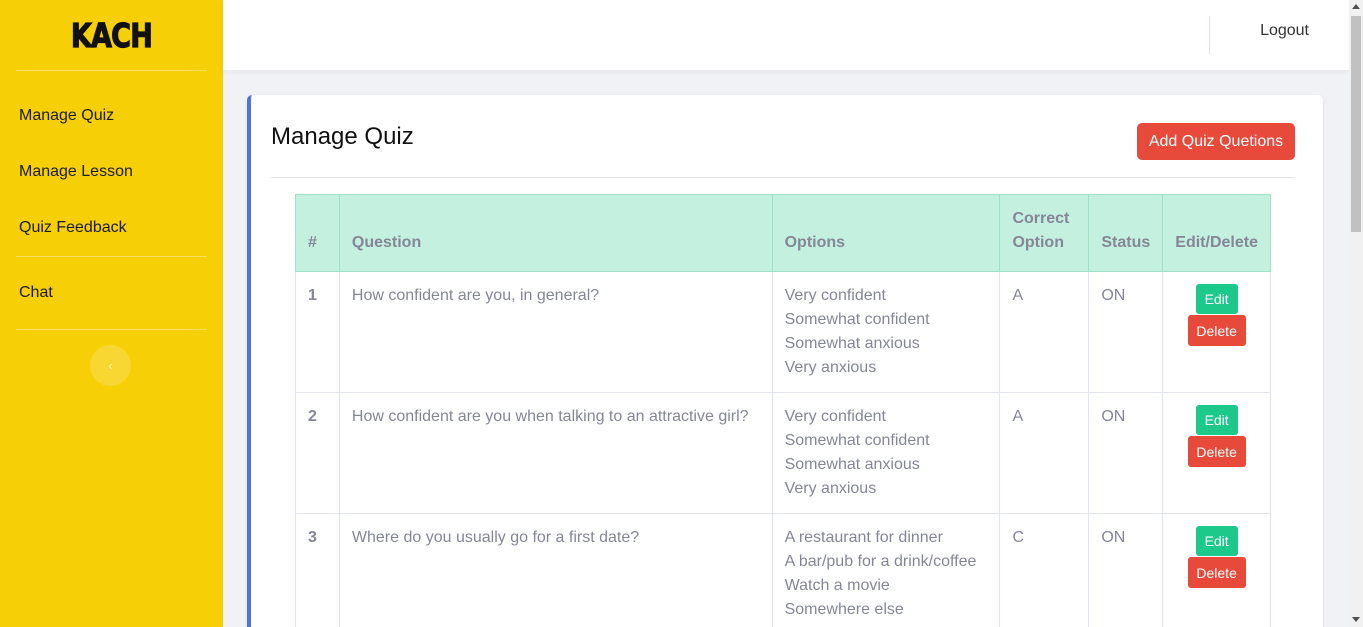 This screenshot has width=1363, height=627. I want to click on topbar-divider, so click(1209, 35).